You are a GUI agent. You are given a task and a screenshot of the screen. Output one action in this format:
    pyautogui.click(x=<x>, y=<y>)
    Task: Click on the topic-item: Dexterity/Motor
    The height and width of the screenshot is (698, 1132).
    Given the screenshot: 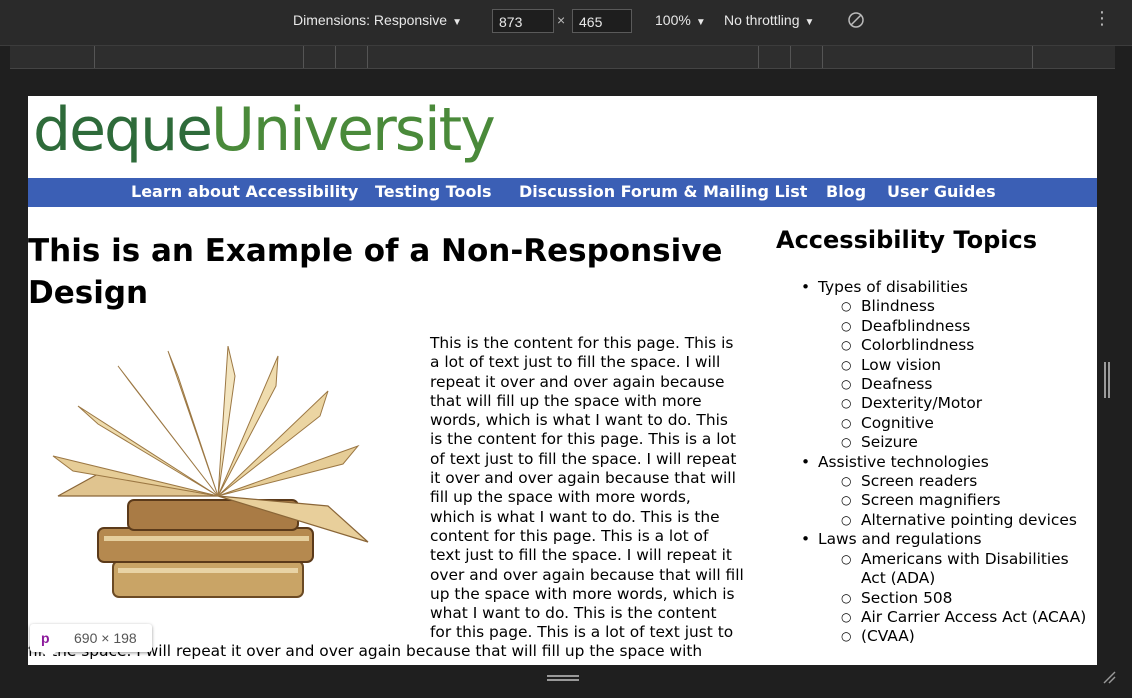 What is the action you would take?
    pyautogui.click(x=947, y=404)
    